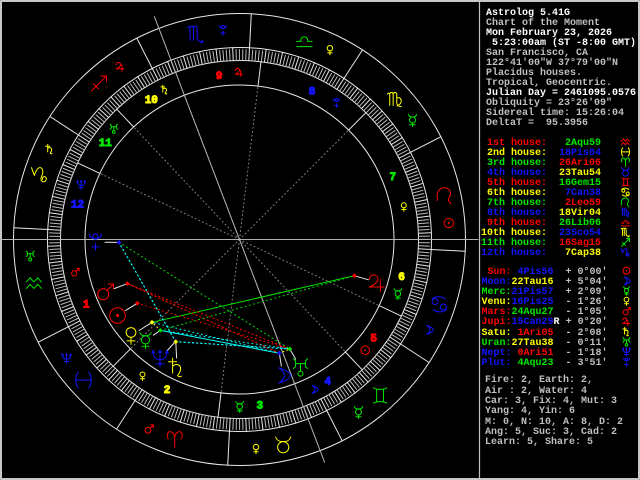 The height and width of the screenshot is (480, 640). I want to click on svg-text: 5, so click(373, 339).